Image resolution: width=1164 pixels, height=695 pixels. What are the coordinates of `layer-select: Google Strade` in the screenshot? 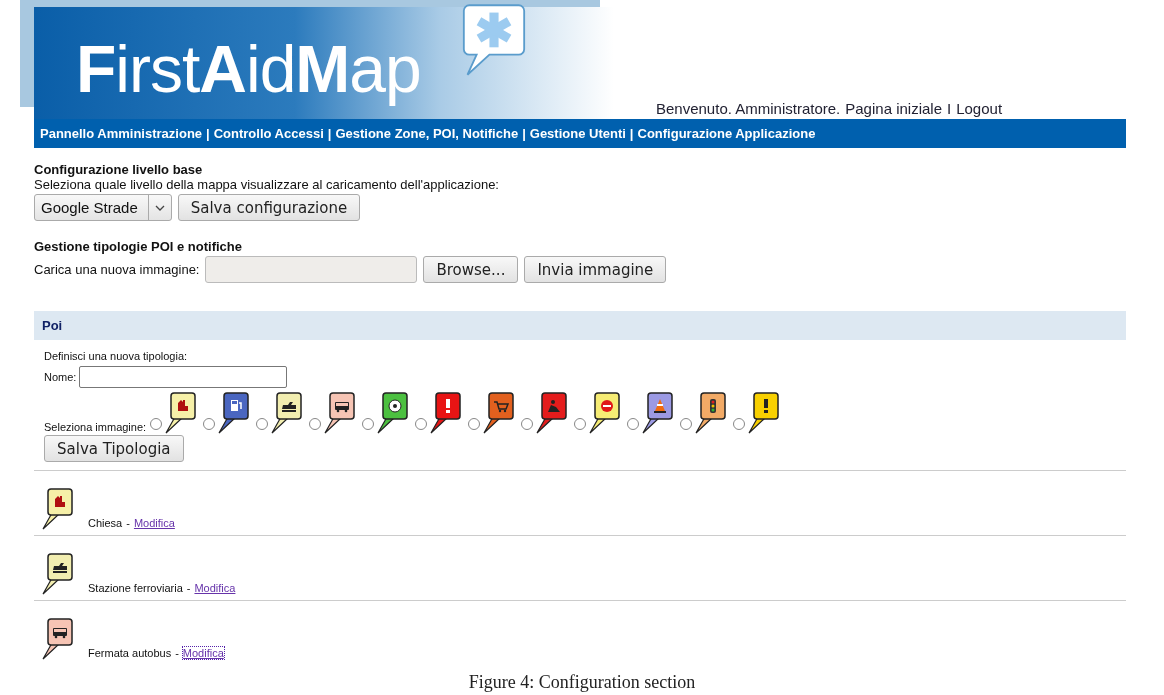 It's located at (103, 207).